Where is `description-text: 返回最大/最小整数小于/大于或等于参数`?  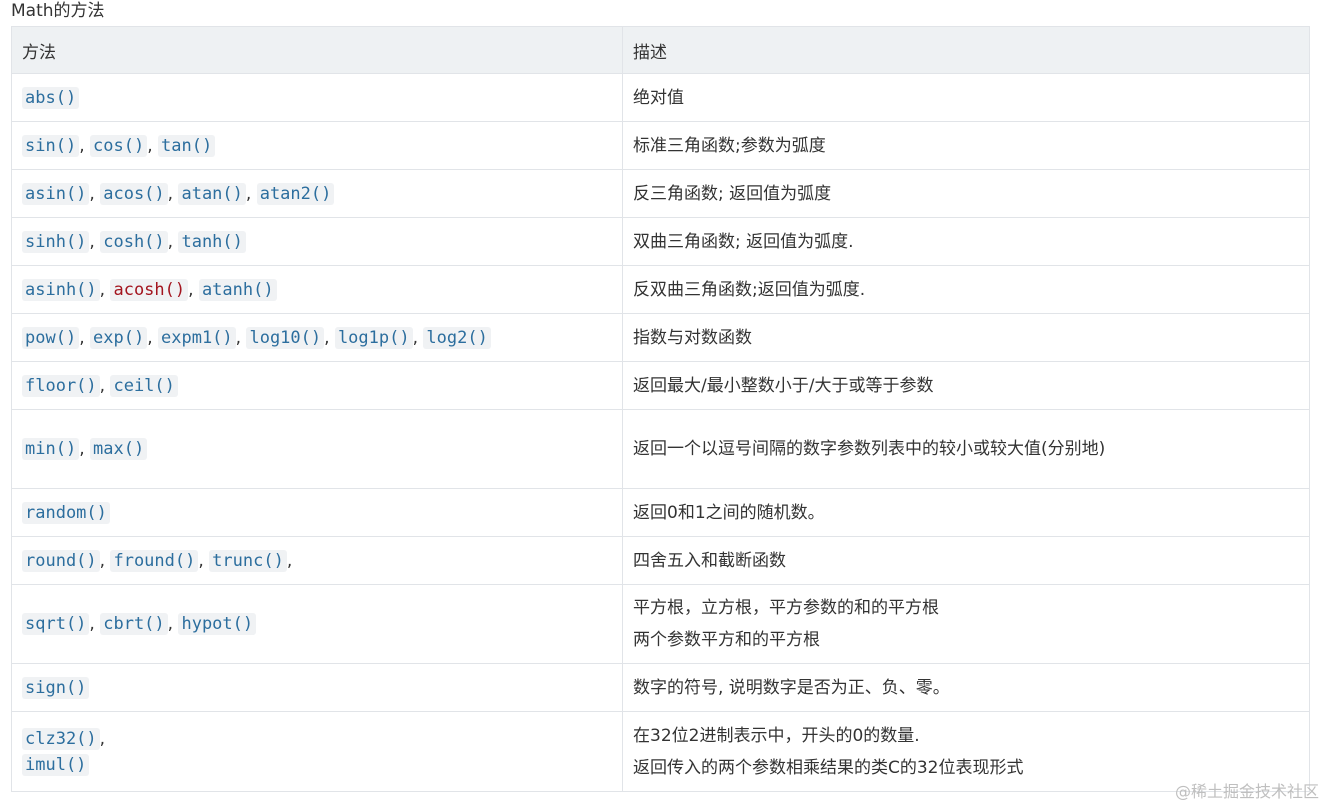
description-text: 返回最大/最小整数小于/大于或等于参数 is located at coordinates (783, 385).